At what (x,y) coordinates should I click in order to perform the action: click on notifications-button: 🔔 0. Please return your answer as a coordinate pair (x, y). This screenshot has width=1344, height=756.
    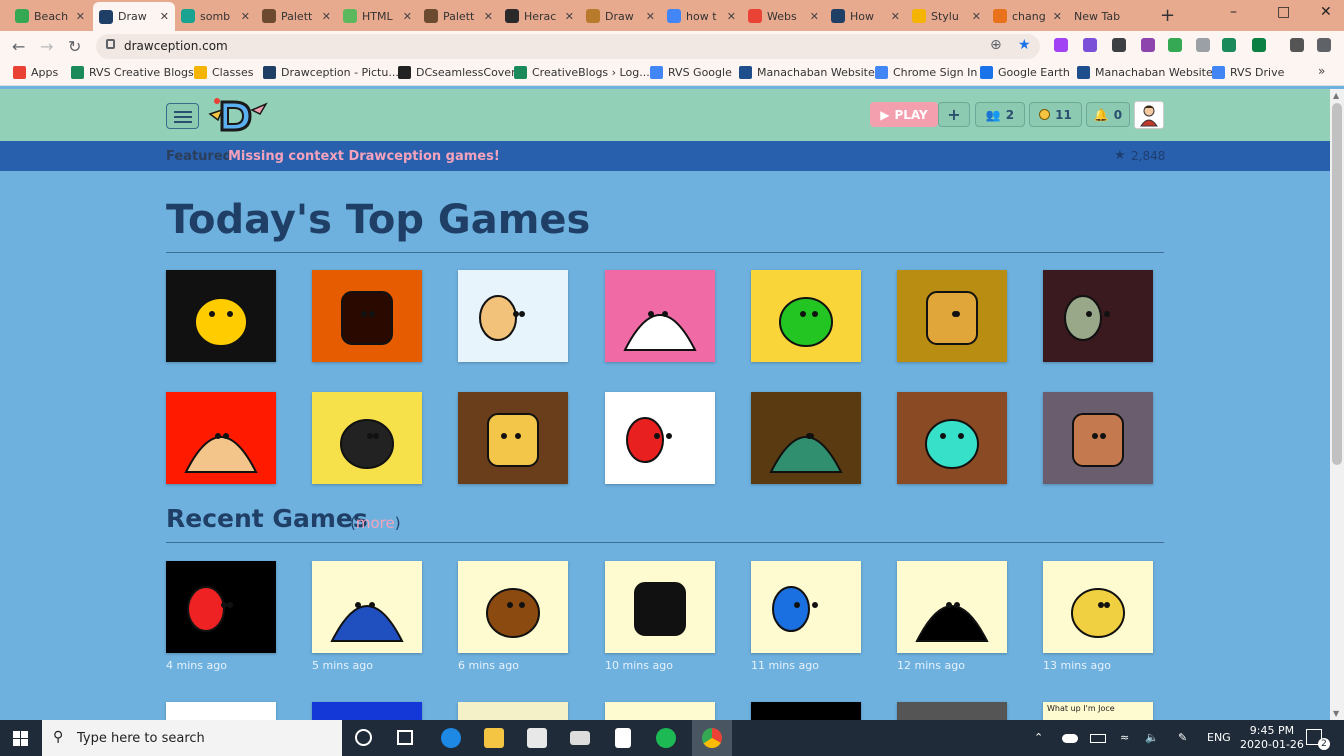
    Looking at the image, I should click on (1108, 114).